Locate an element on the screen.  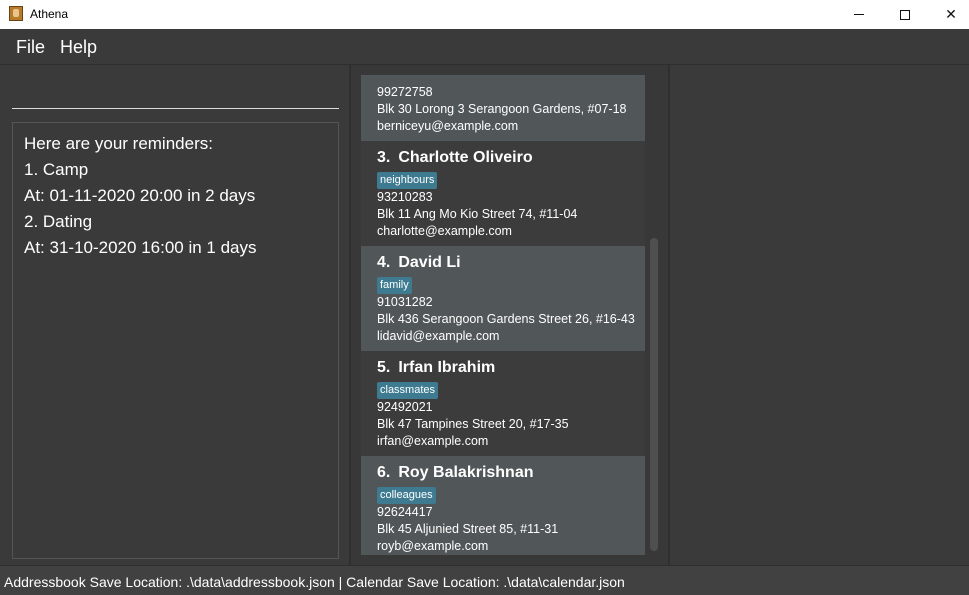
result-line: Here are your reminders: is located at coordinates (118, 143).